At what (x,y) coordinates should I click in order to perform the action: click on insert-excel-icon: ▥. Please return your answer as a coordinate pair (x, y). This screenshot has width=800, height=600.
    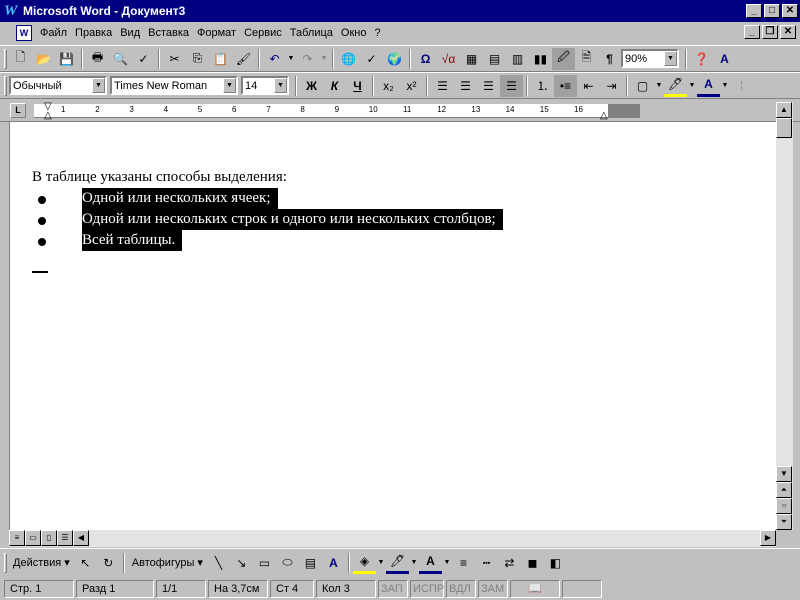
    Looking at the image, I should click on (517, 59).